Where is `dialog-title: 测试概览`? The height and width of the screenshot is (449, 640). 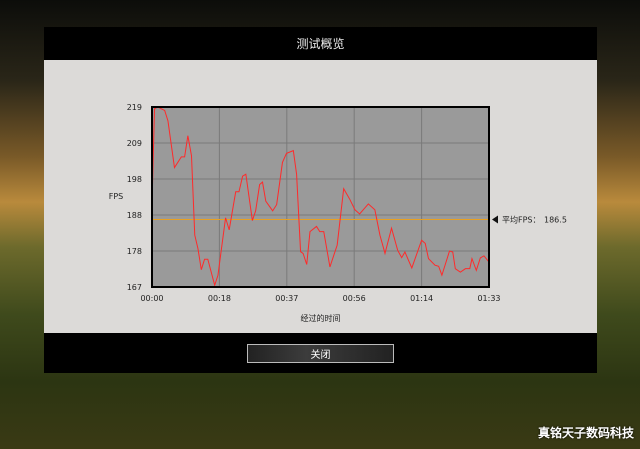
dialog-title: 测试概览 is located at coordinates (320, 44).